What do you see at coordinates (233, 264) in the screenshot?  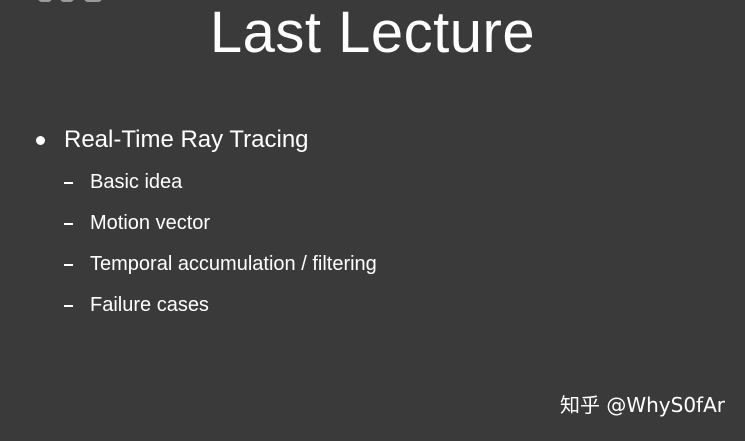 I see `sub-bullet-text: Temporal accumulation / filtering` at bounding box center [233, 264].